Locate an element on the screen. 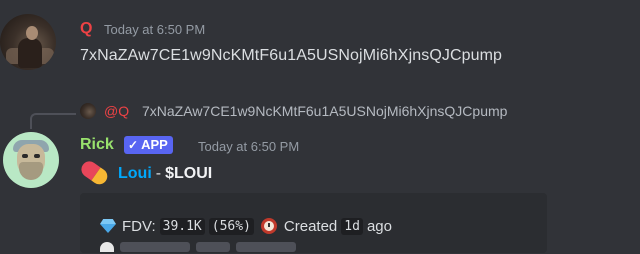 The image size is (640, 254). check-icon: ✓ is located at coordinates (133, 145).